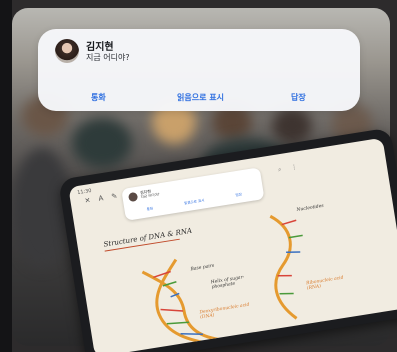  Describe the element at coordinates (100, 47) in the screenshot. I see `sender-name: 김지현` at that location.